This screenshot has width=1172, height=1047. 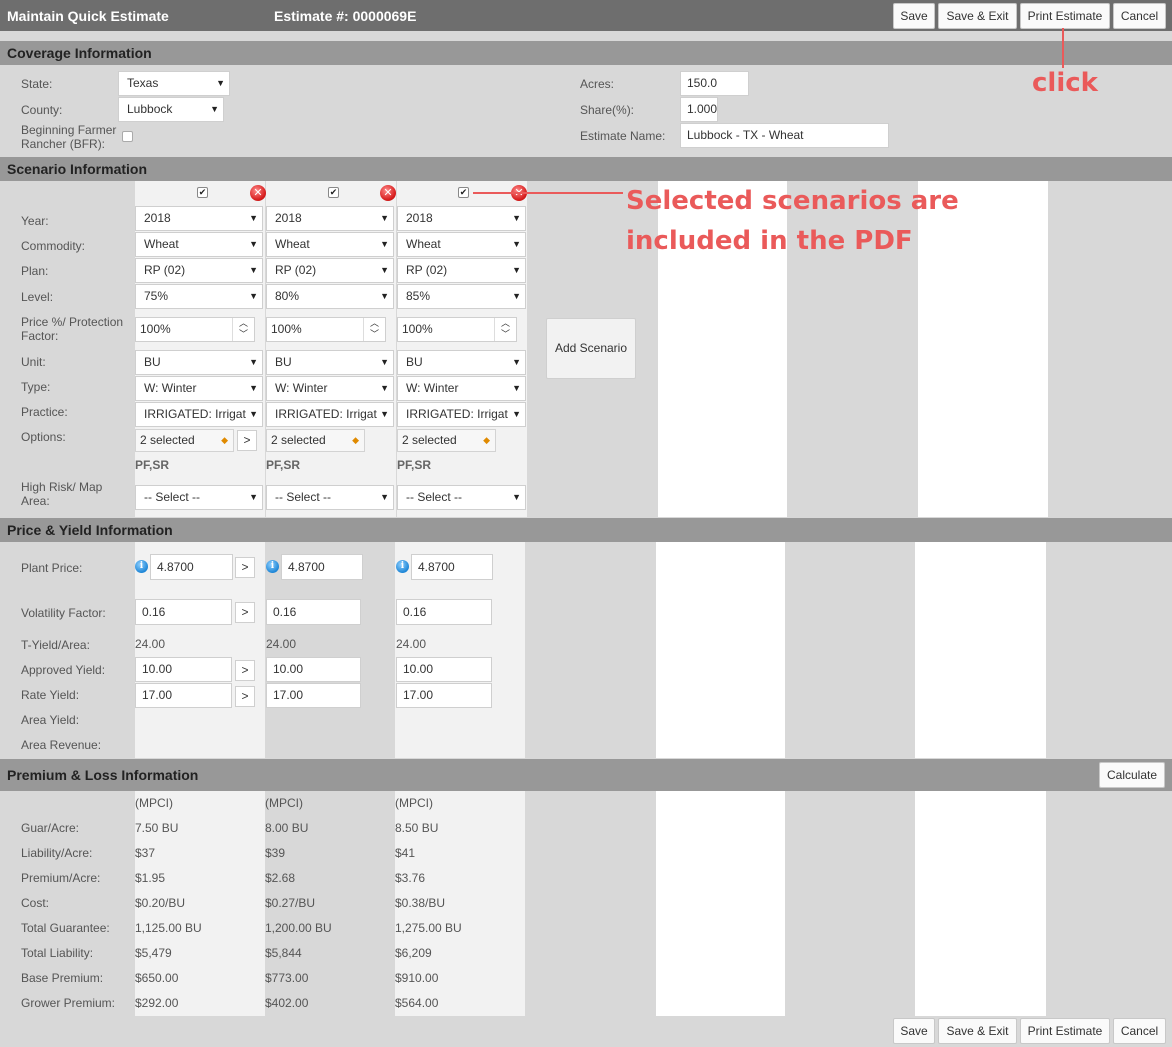 I want to click on state-select: Texas ▼, so click(x=174, y=83).